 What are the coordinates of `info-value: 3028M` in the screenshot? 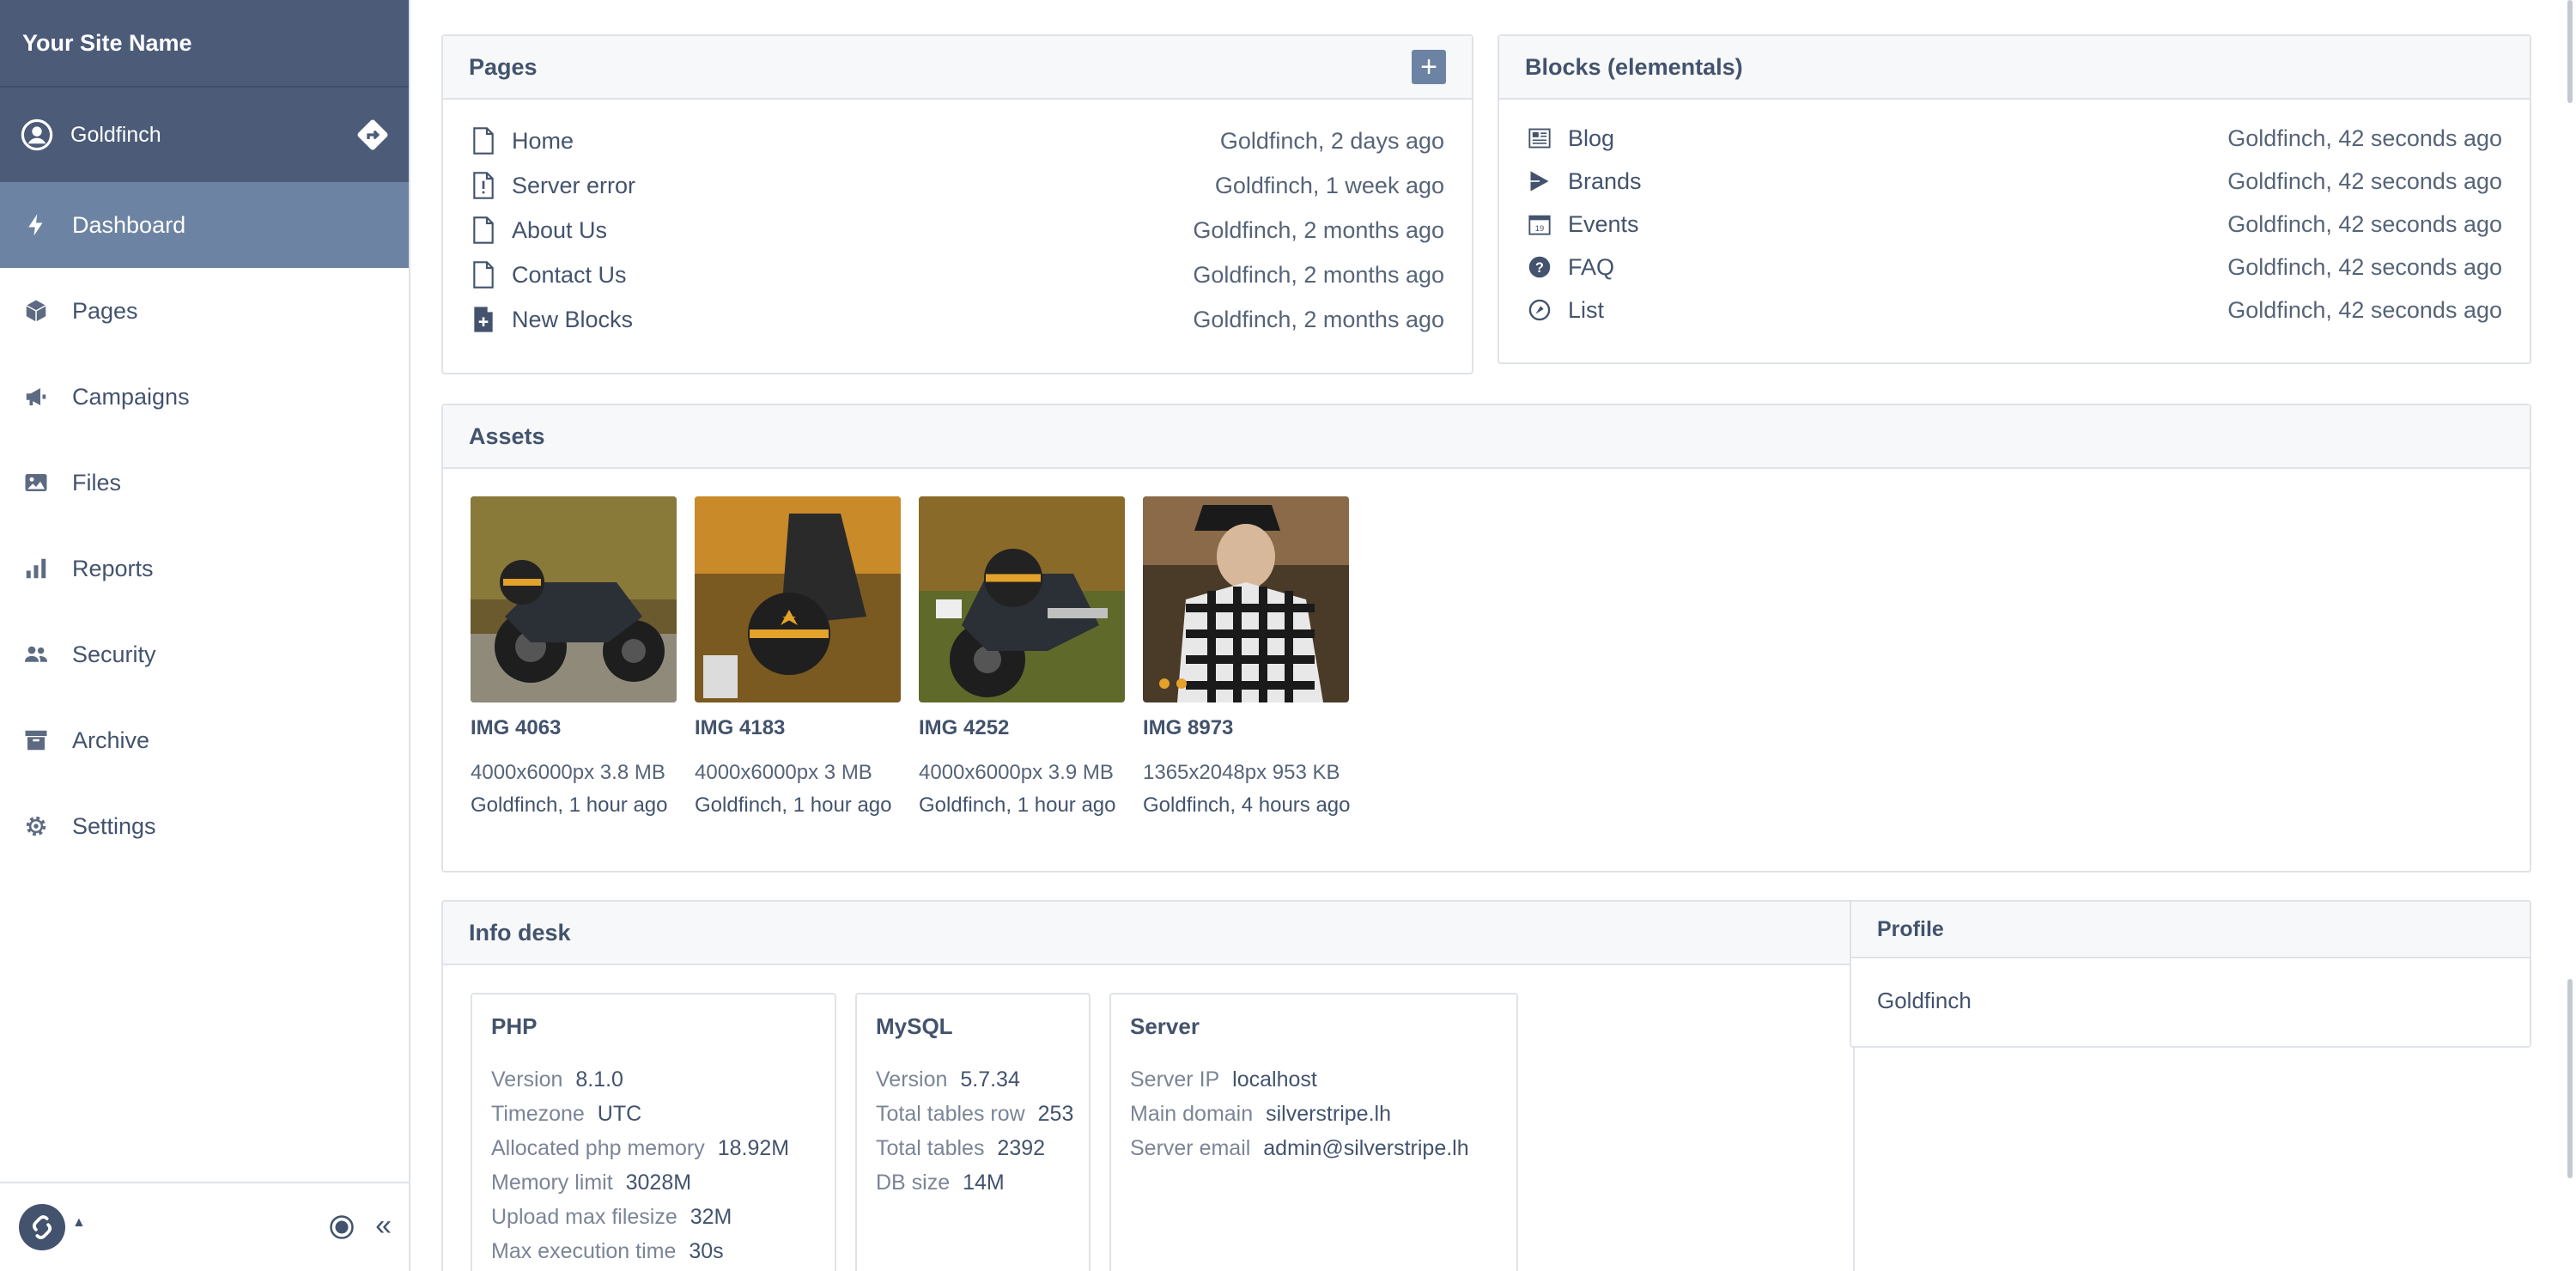 It's located at (658, 1183).